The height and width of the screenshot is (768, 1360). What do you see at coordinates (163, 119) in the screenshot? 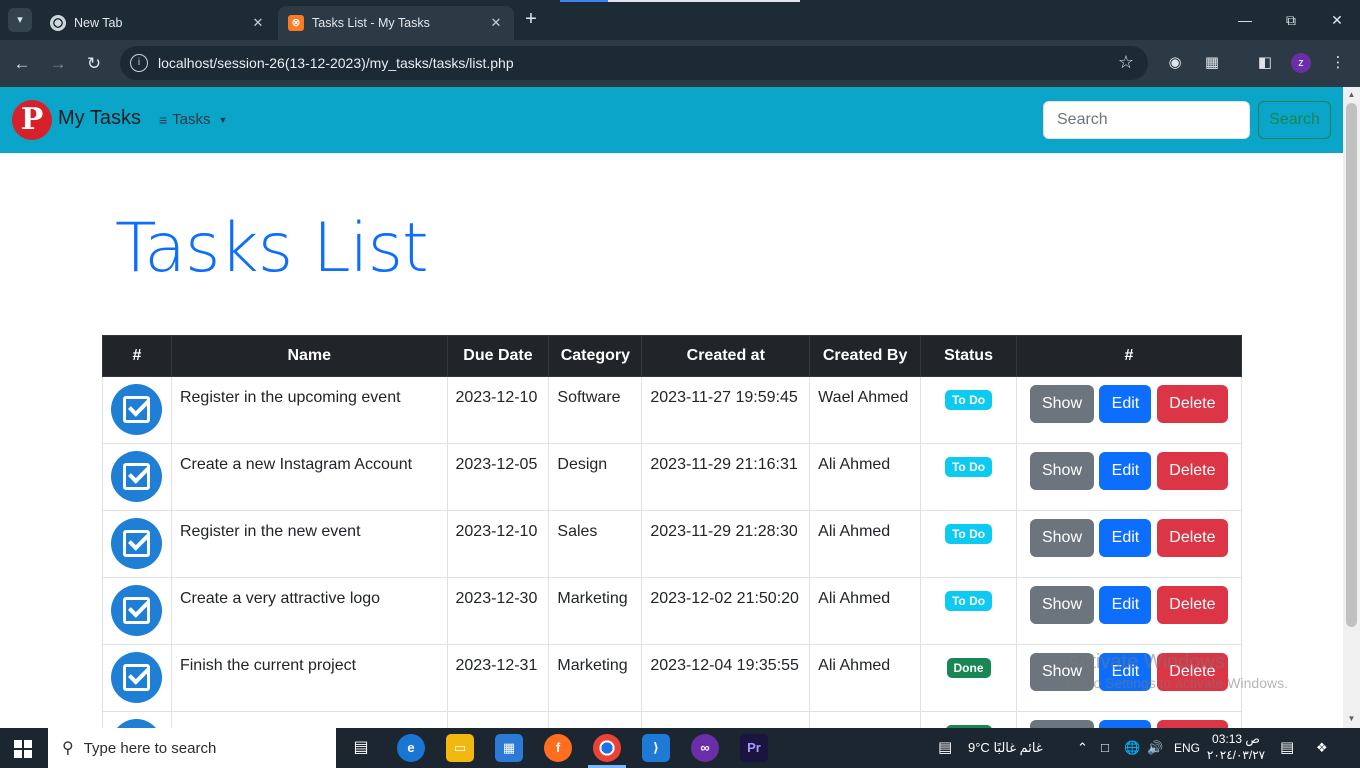
I see `list-check-icon: ≡` at bounding box center [163, 119].